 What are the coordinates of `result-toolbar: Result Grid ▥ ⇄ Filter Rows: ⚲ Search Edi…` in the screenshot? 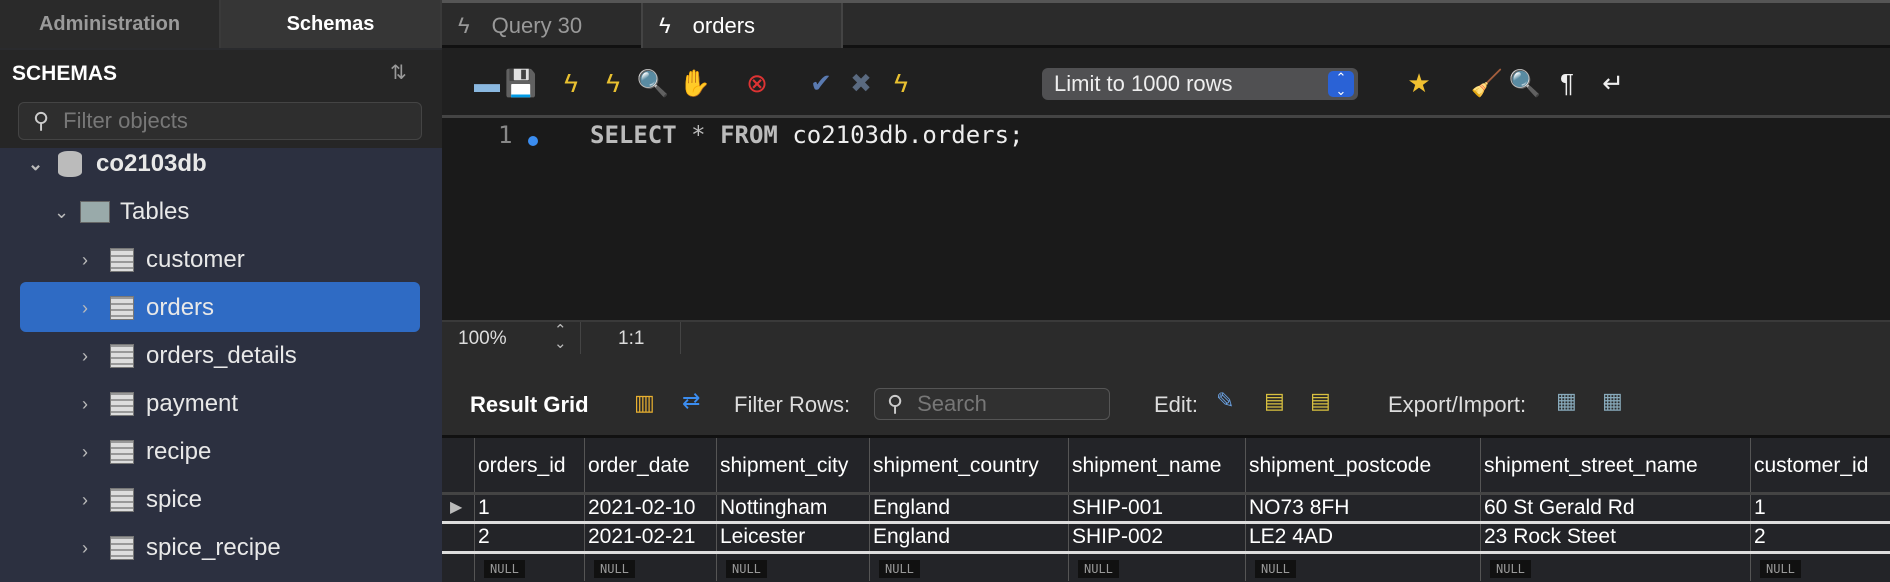 It's located at (1166, 396).